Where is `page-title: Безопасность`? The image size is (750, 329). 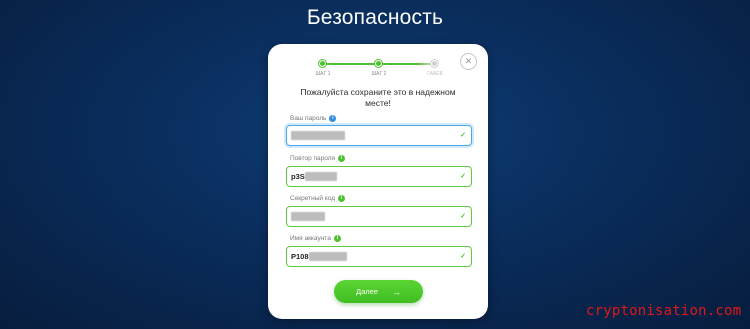 page-title: Безопасность is located at coordinates (375, 17).